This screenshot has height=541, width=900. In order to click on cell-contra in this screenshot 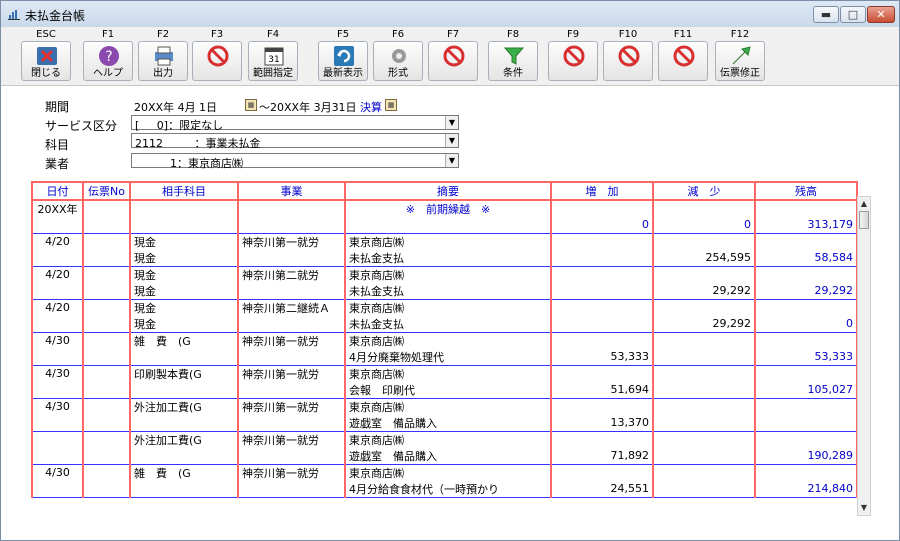, I will do `click(184, 489)`.